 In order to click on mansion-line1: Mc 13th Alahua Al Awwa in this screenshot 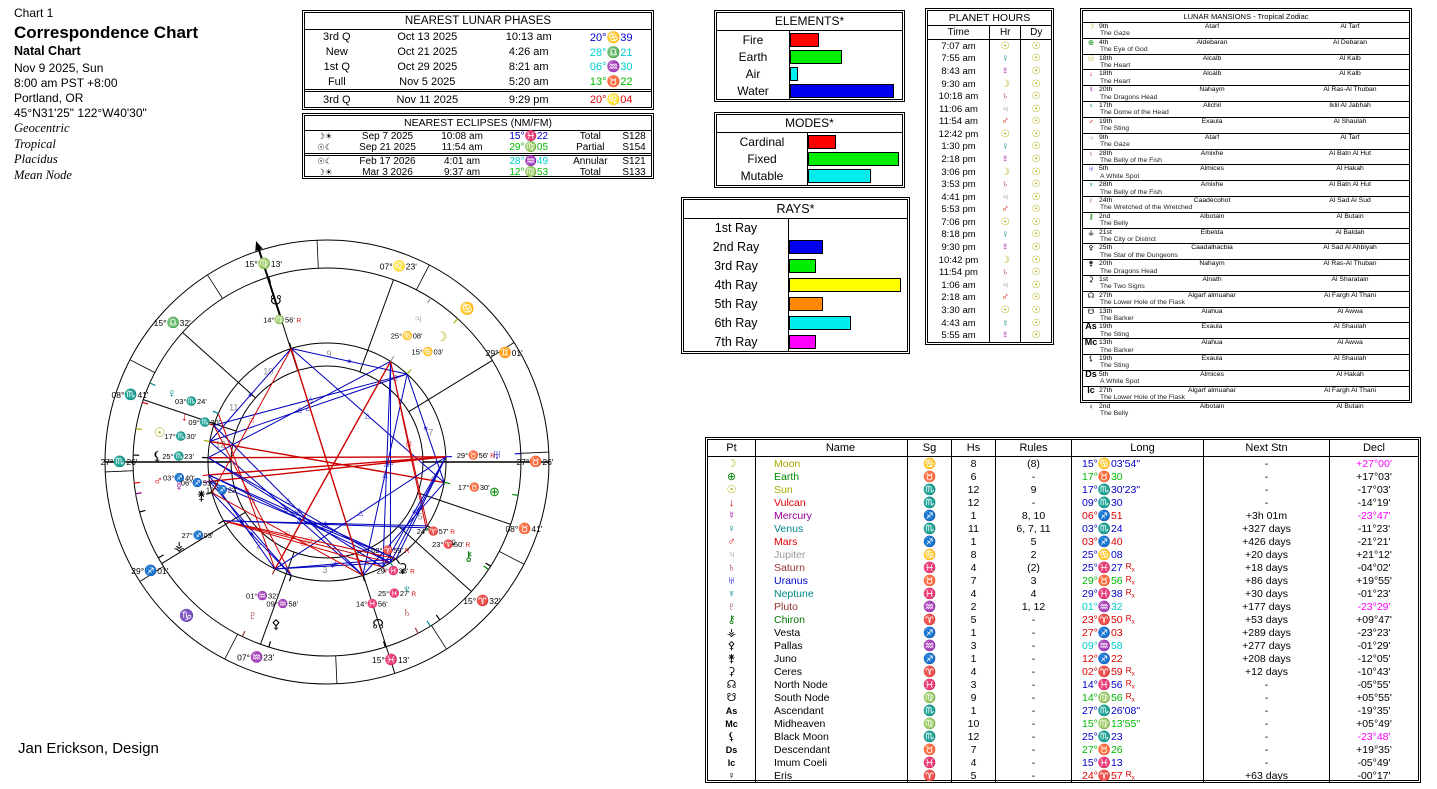, I will do `click(1246, 343)`.